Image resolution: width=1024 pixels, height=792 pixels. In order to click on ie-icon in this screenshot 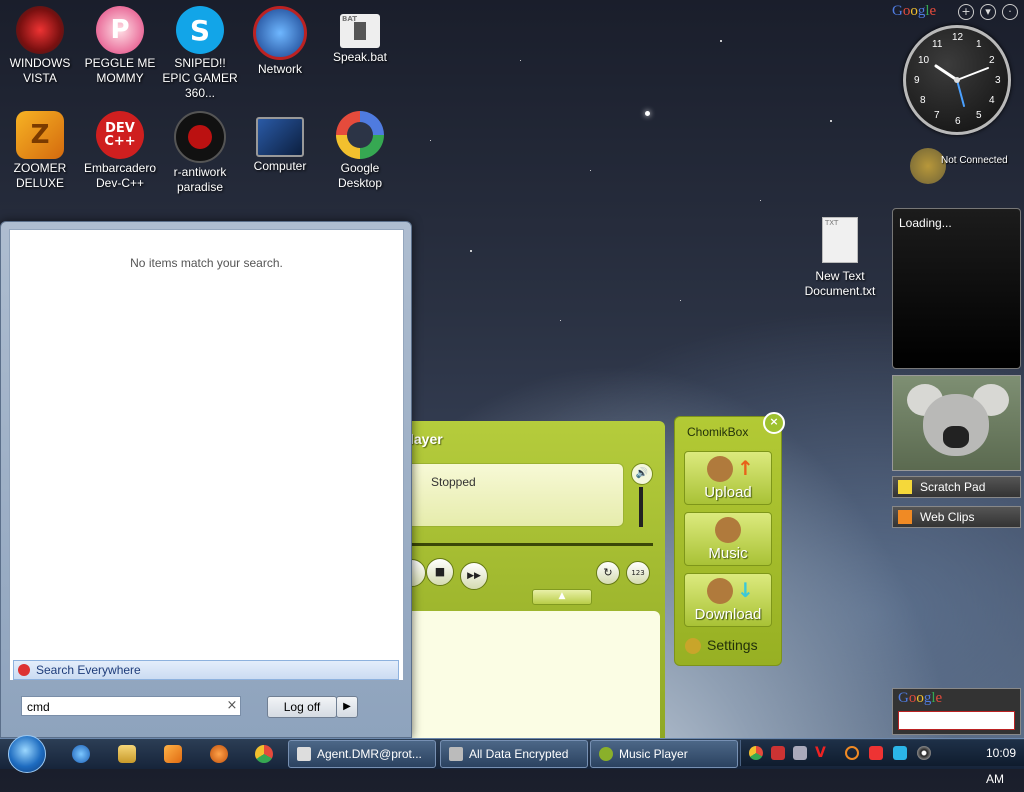, I will do `click(81, 754)`.